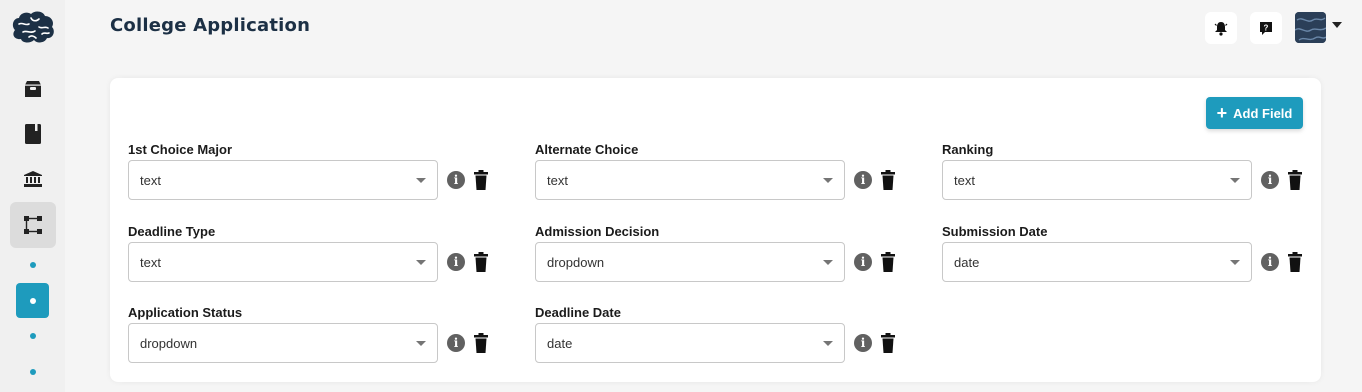 The height and width of the screenshot is (392, 1362). I want to click on field-label: 1st Choice Major, so click(180, 149).